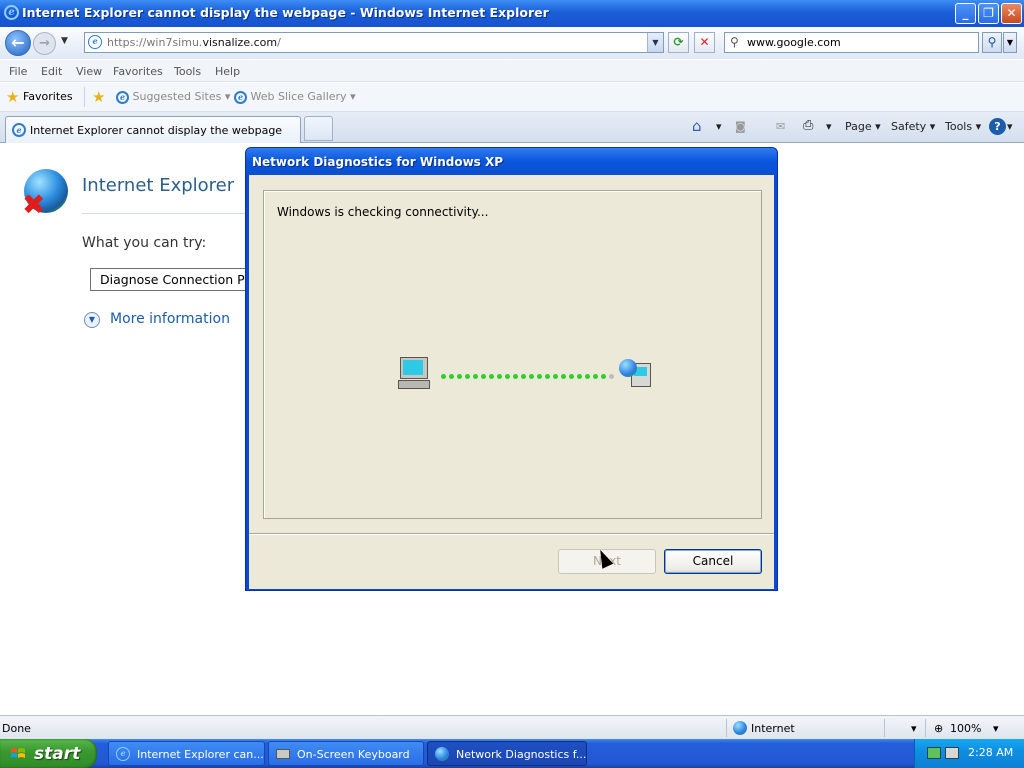  Describe the element at coordinates (829, 126) in the screenshot. I see `print-dropdown: ▾` at that location.